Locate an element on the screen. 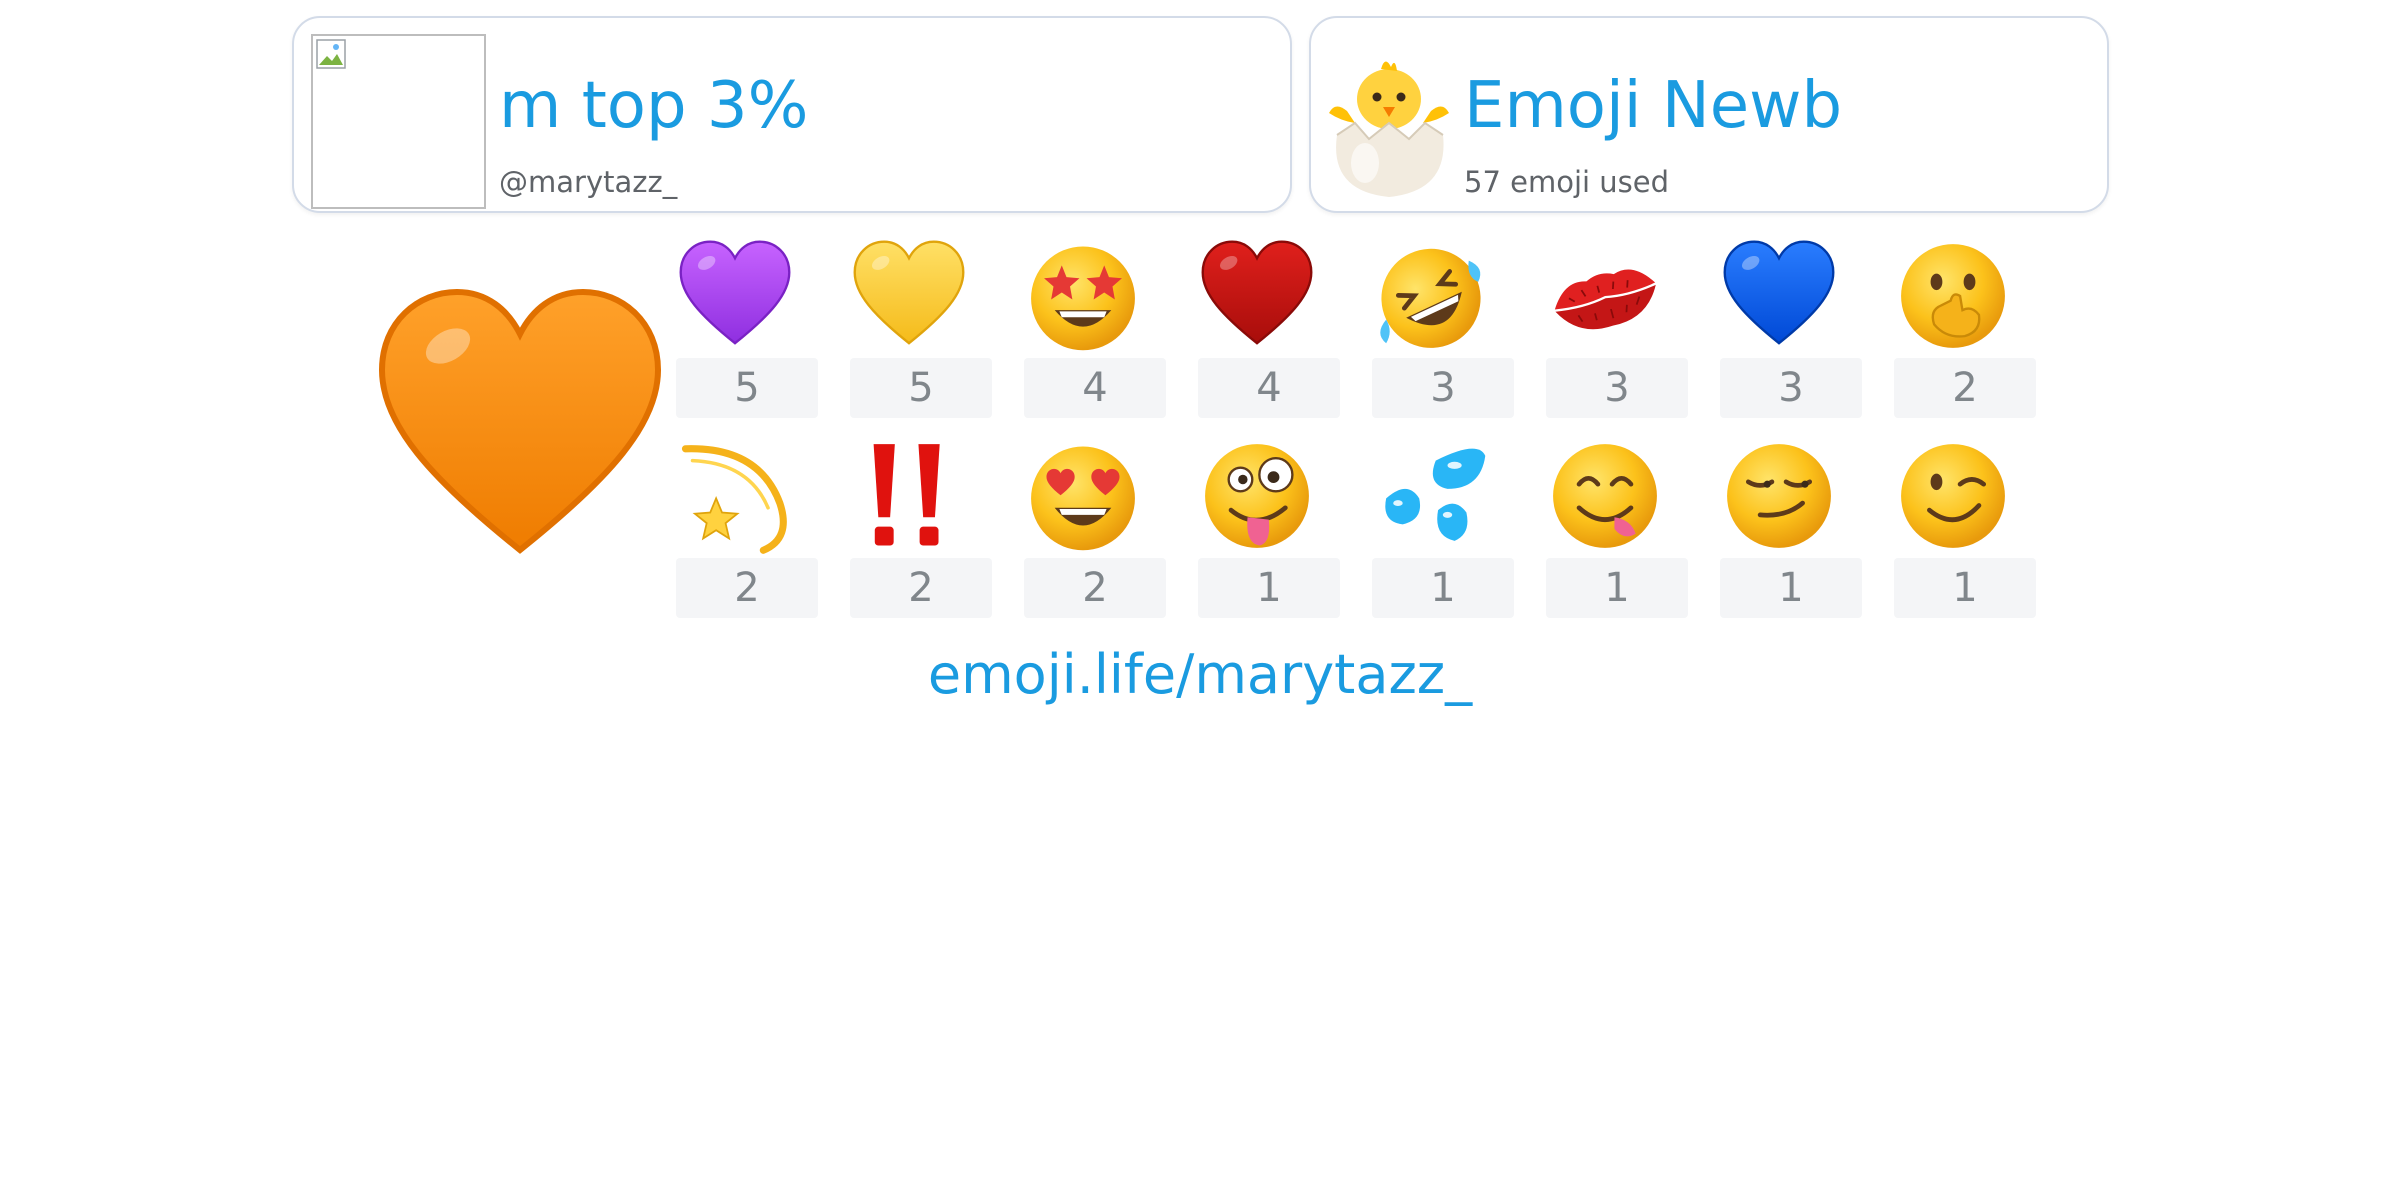 The image size is (2400, 1200). face-with-hand-over-mouth-icon is located at coordinates (1953, 296).